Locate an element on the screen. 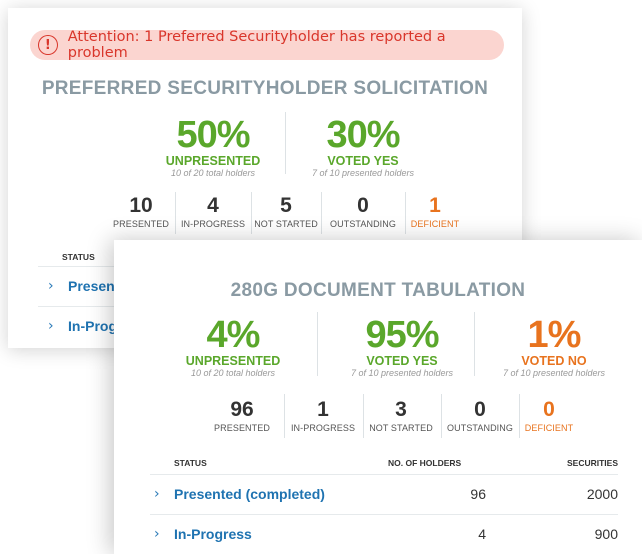 The image size is (642, 554). metric-voted-yes: 30% VOTED YES 7 of 10 presented holders is located at coordinates (363, 147).